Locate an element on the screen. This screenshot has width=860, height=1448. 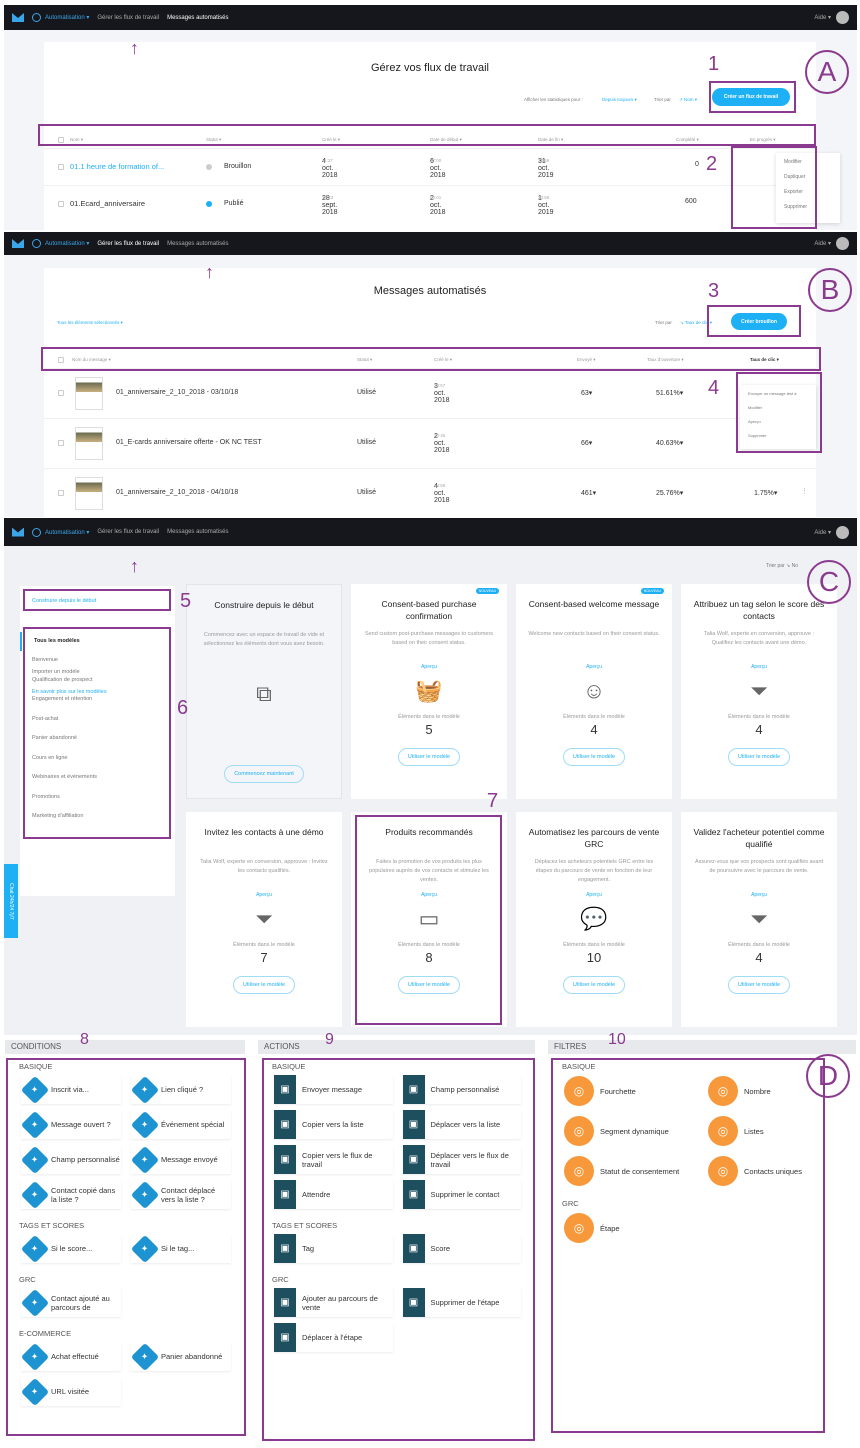
annotation-number: 3 is located at coordinates (714, 291).